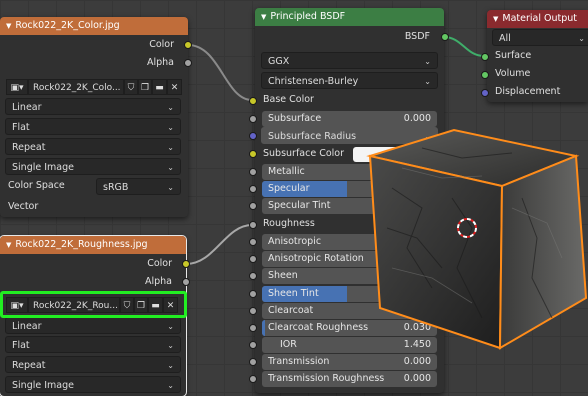 The image size is (588, 396). What do you see at coordinates (528, 91) in the screenshot?
I see `displacement-label: Displacement` at bounding box center [528, 91].